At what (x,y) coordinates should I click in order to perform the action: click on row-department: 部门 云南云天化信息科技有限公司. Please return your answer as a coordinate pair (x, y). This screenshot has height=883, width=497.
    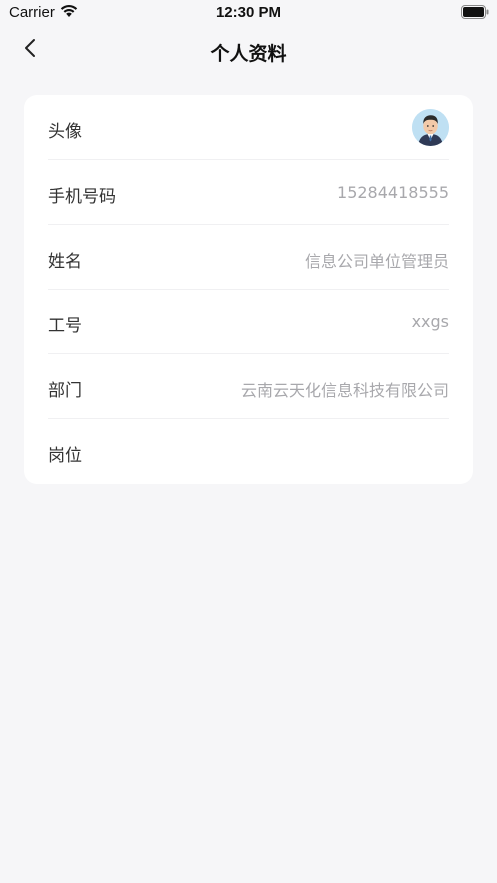
    Looking at the image, I should click on (248, 386).